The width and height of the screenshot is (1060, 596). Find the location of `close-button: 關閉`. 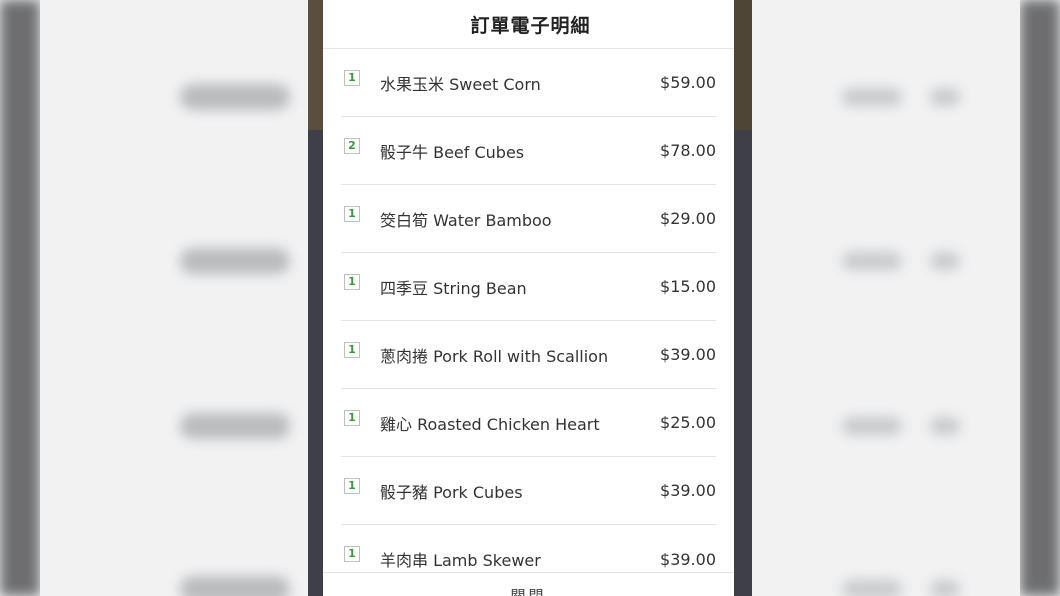

close-button: 關閉 is located at coordinates (528, 584).